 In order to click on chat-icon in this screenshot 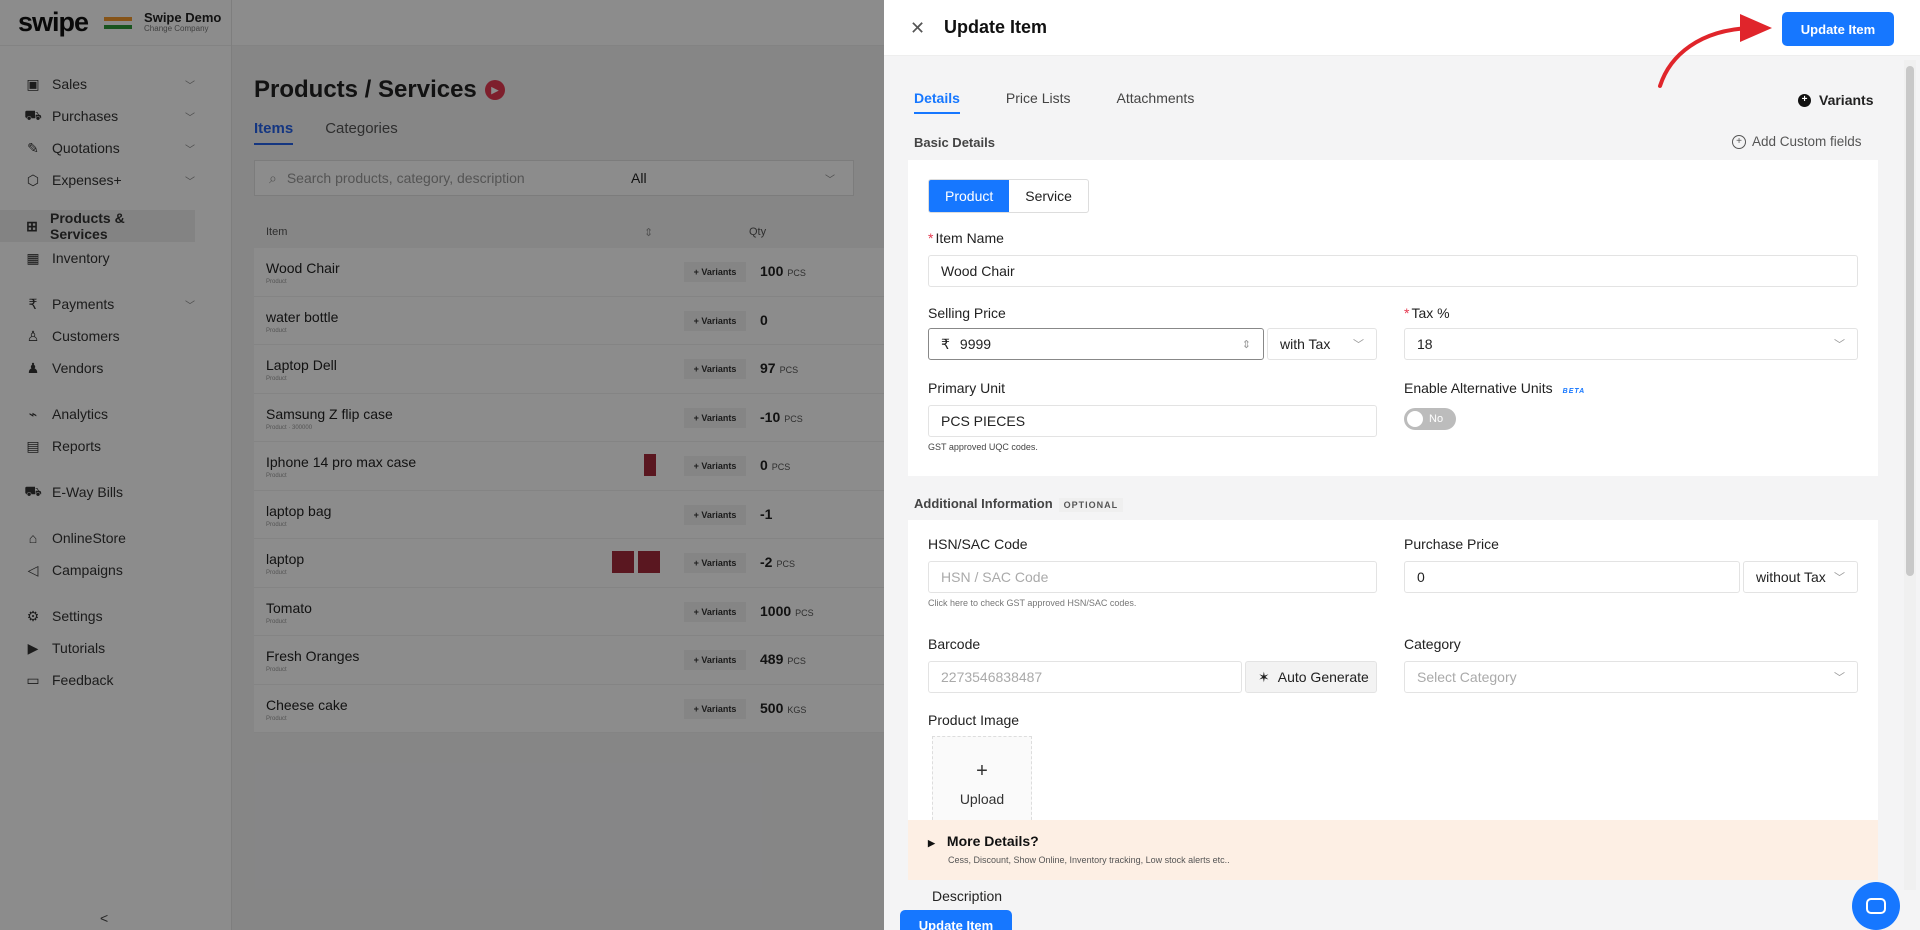, I will do `click(1876, 906)`.